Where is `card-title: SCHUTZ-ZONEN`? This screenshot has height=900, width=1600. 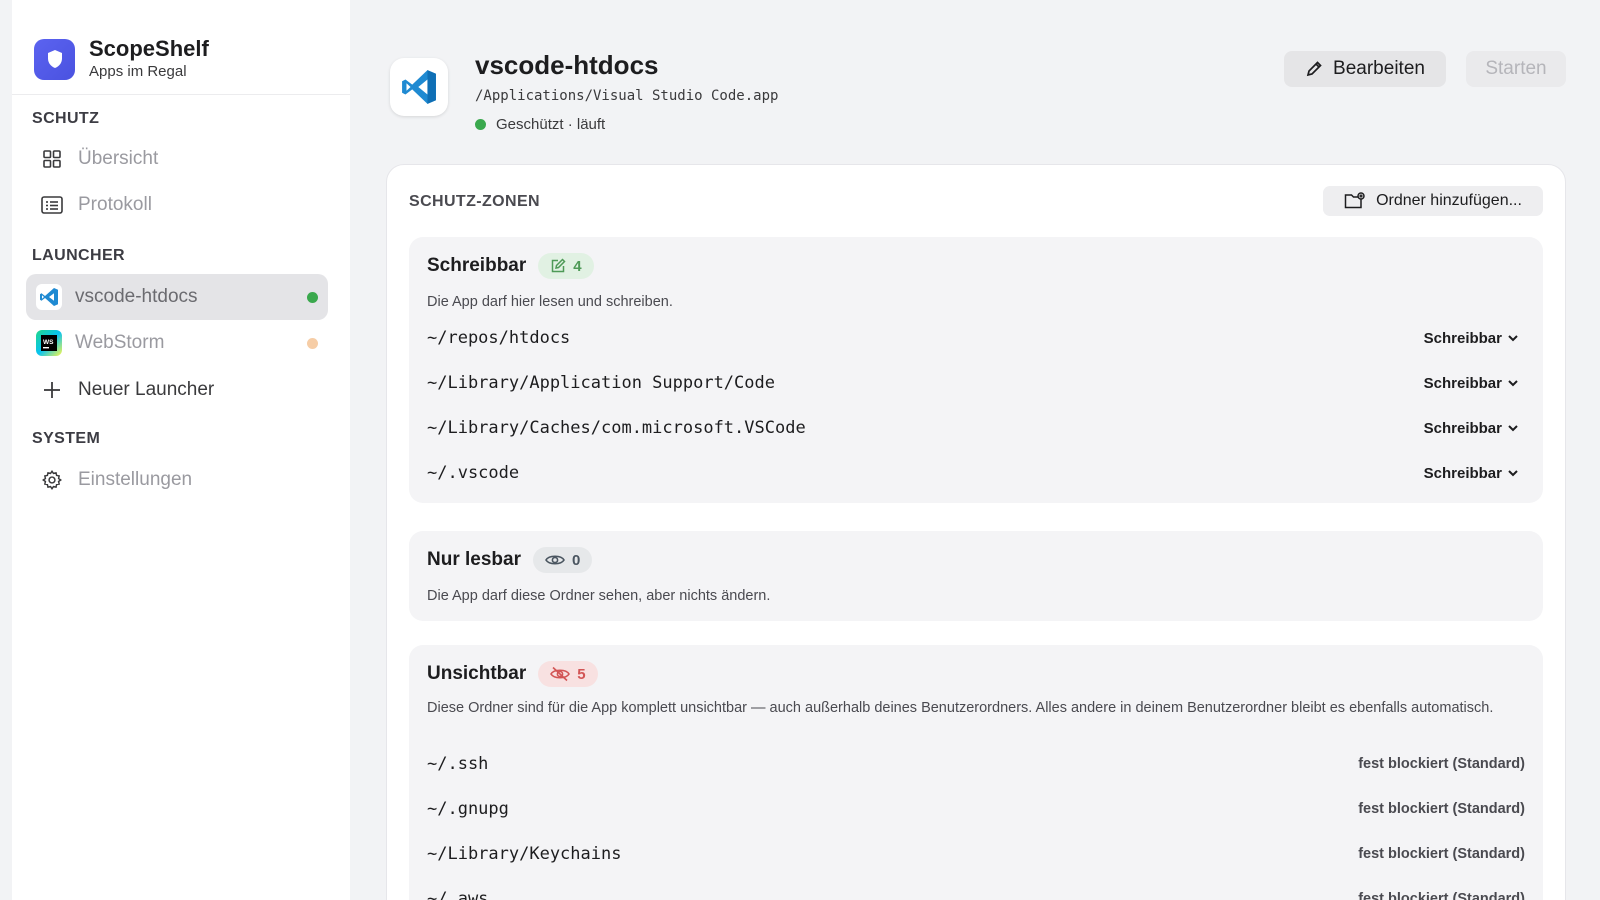
card-title: SCHUTZ-ZONEN is located at coordinates (475, 201).